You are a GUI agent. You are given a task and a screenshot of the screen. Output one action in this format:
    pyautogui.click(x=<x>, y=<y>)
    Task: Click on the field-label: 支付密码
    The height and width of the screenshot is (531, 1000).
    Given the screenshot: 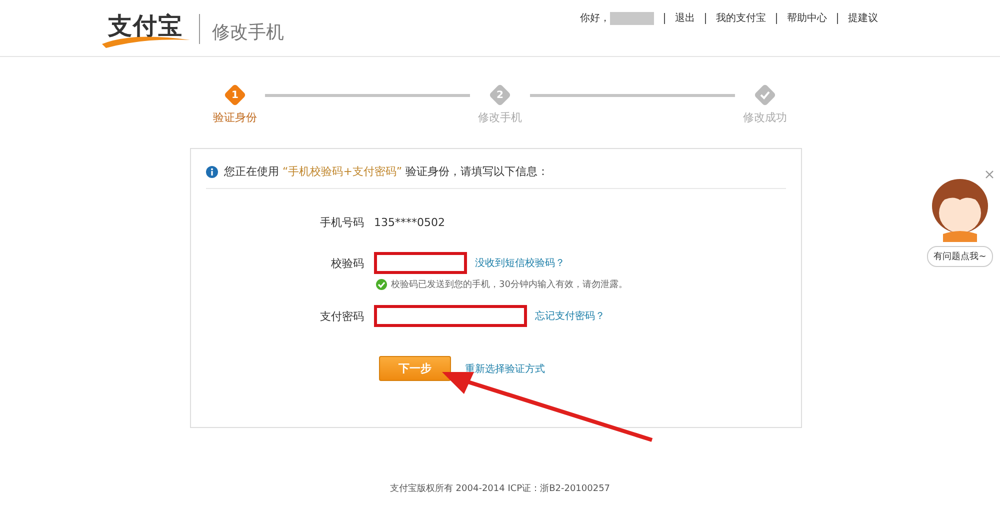 What is the action you would take?
    pyautogui.click(x=341, y=316)
    